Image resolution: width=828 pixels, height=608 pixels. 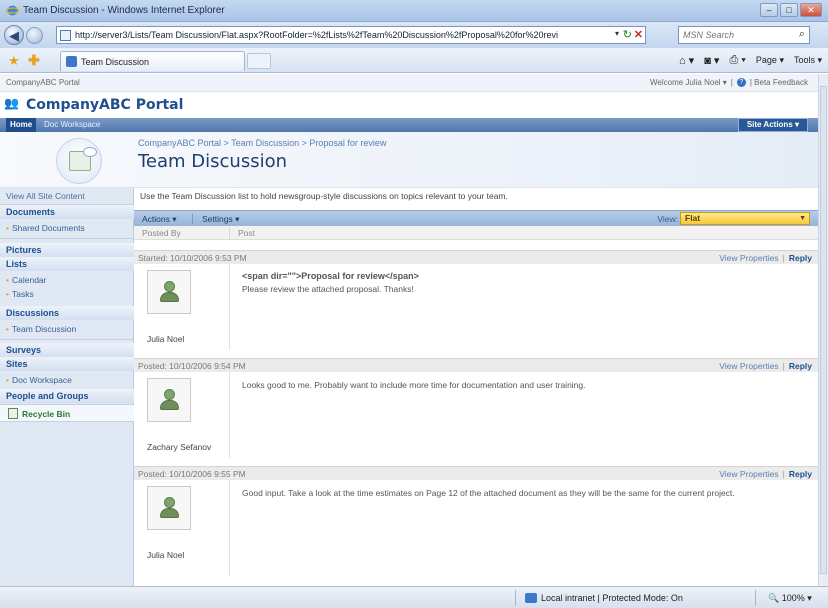 What do you see at coordinates (13, 413) in the screenshot?
I see `recycle-bin-icon` at bounding box center [13, 413].